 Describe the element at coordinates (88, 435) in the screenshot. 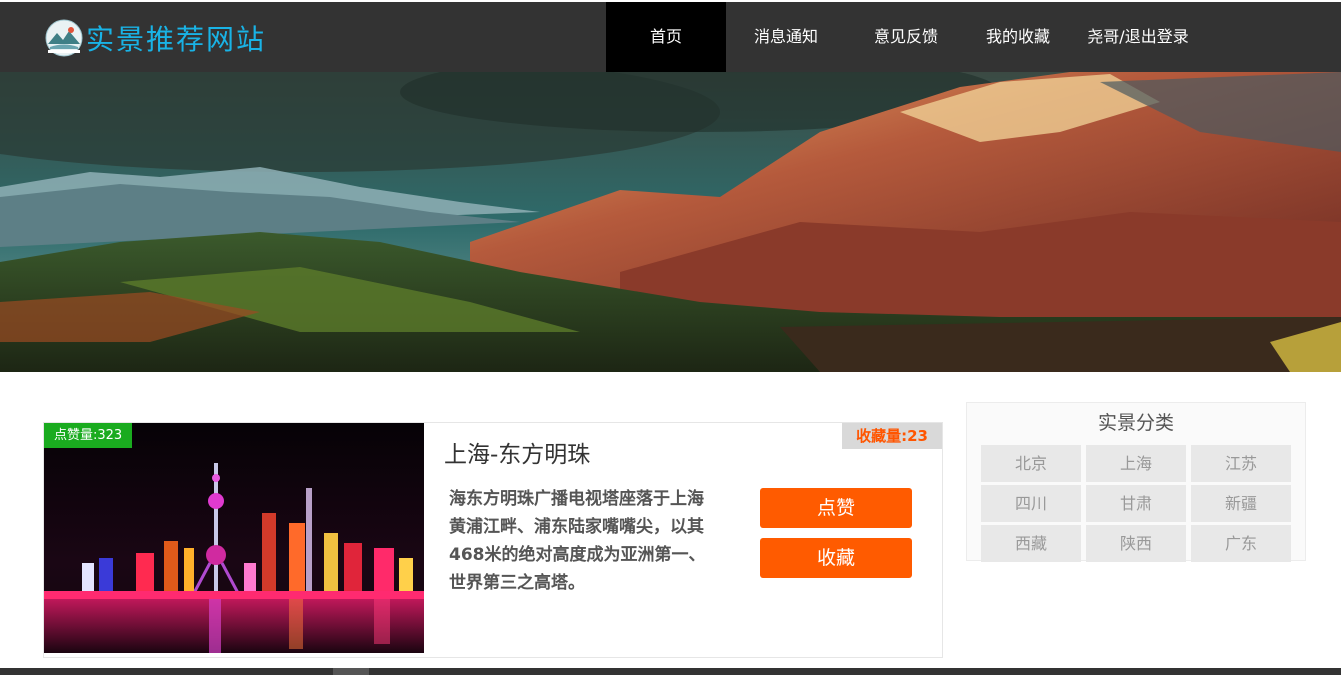

I see `like-count-badge: 点赞量:323` at that location.